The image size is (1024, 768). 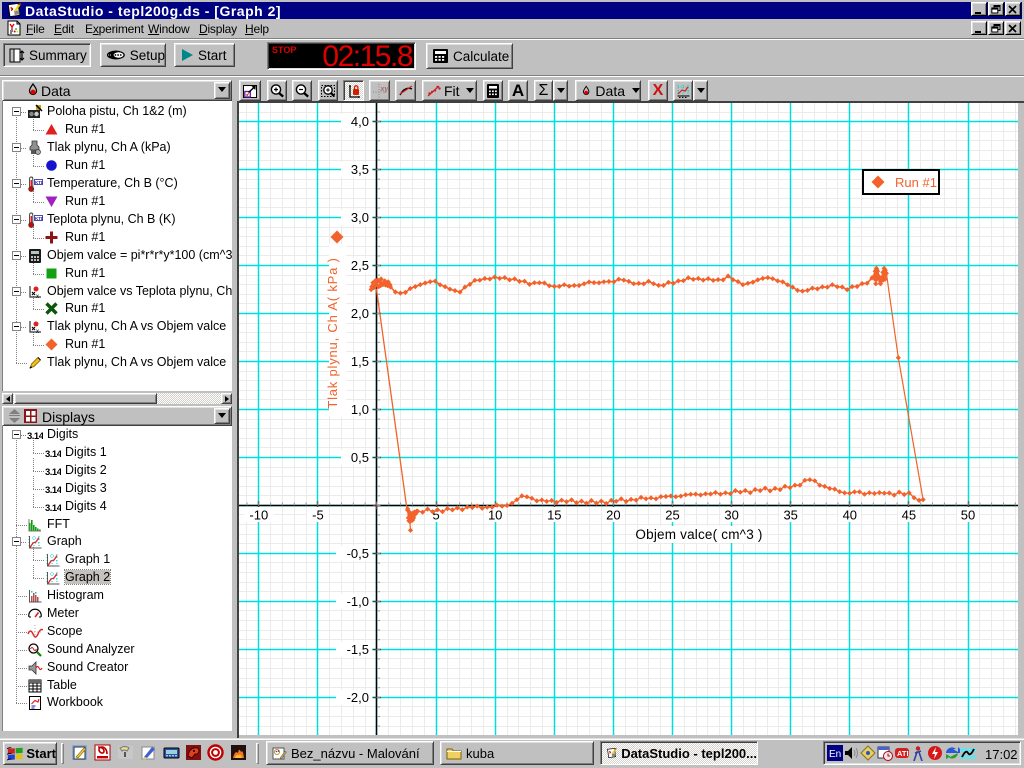 What do you see at coordinates (613, 515) in the screenshot?
I see `svg-text: 20` at bounding box center [613, 515].